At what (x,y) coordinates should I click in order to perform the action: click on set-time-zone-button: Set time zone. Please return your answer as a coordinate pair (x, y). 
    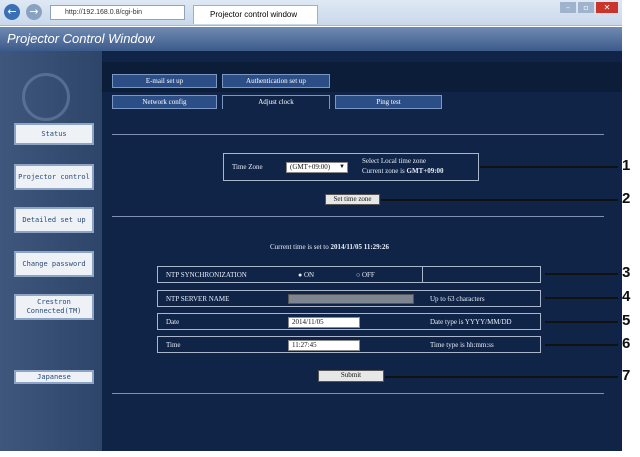
    Looking at the image, I should click on (352, 199).